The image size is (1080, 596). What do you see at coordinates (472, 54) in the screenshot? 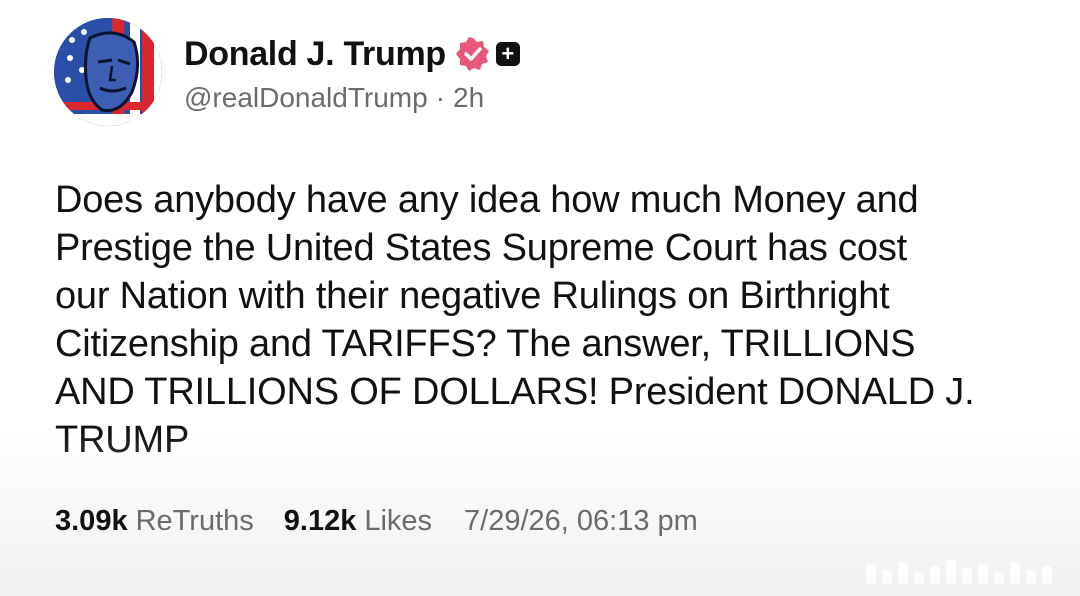
I see `verified-badge-icon` at bounding box center [472, 54].